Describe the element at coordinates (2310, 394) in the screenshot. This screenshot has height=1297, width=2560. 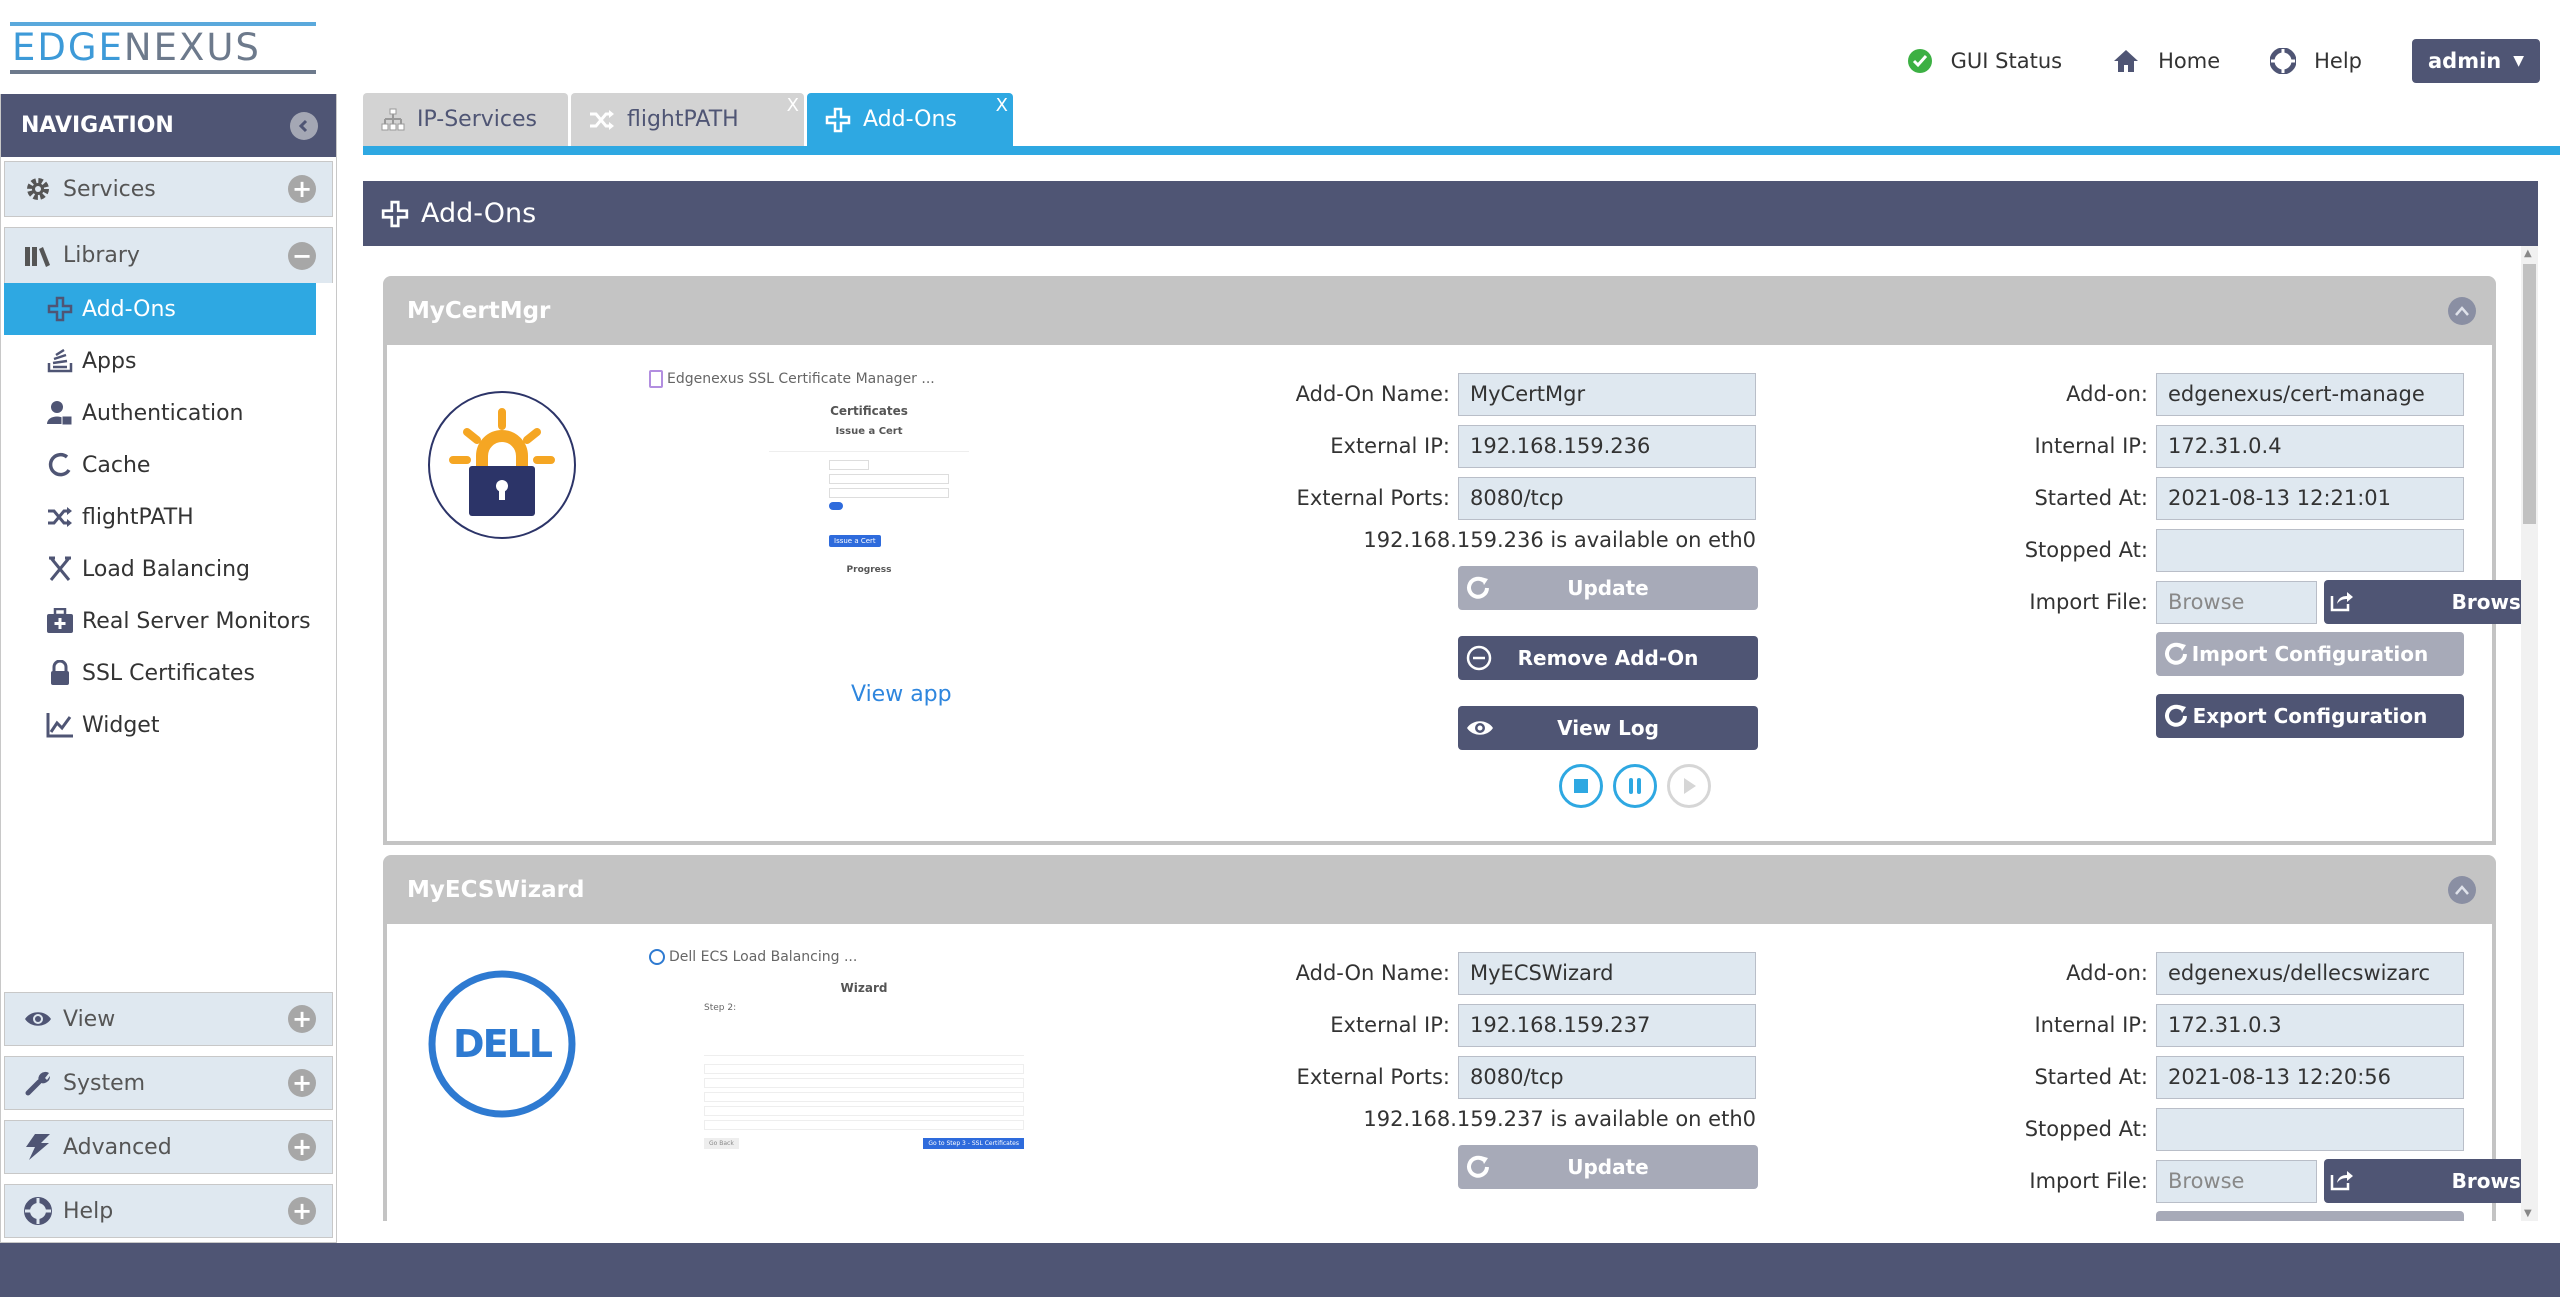
I see `addon-image-field: edgenexus/cert-manage` at that location.